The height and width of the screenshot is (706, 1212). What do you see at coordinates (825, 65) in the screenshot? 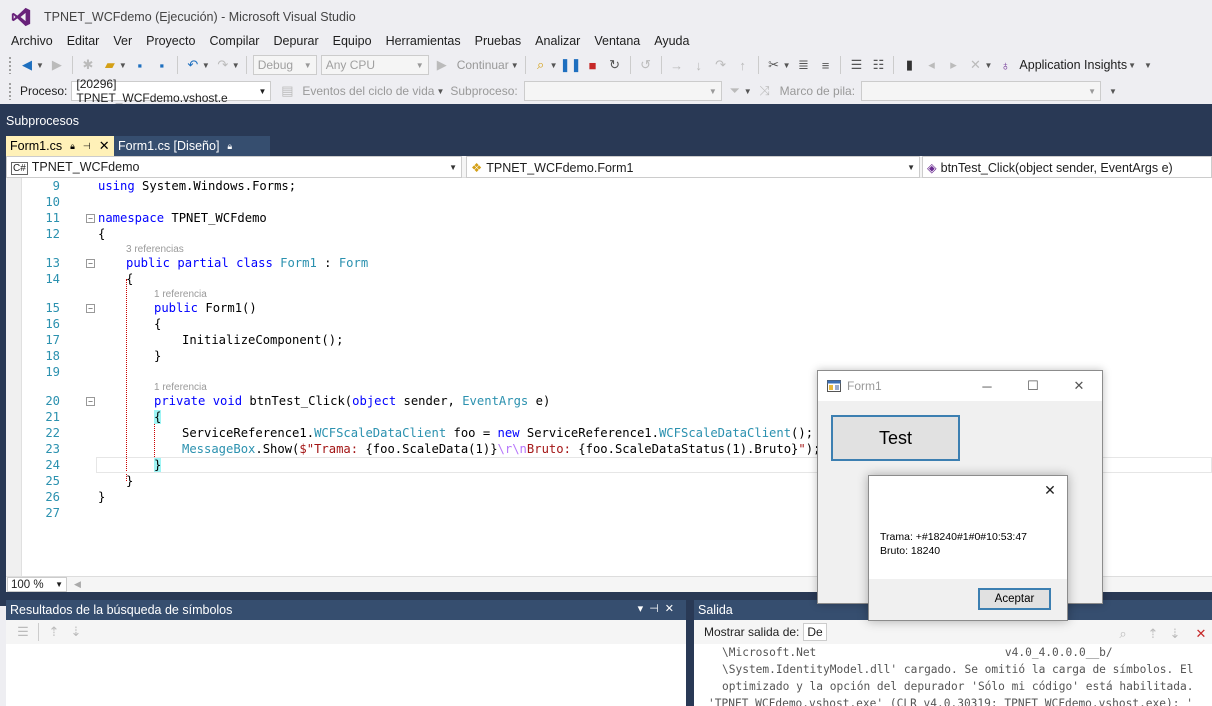
I see `uncomment-icon: ≡` at bounding box center [825, 65].